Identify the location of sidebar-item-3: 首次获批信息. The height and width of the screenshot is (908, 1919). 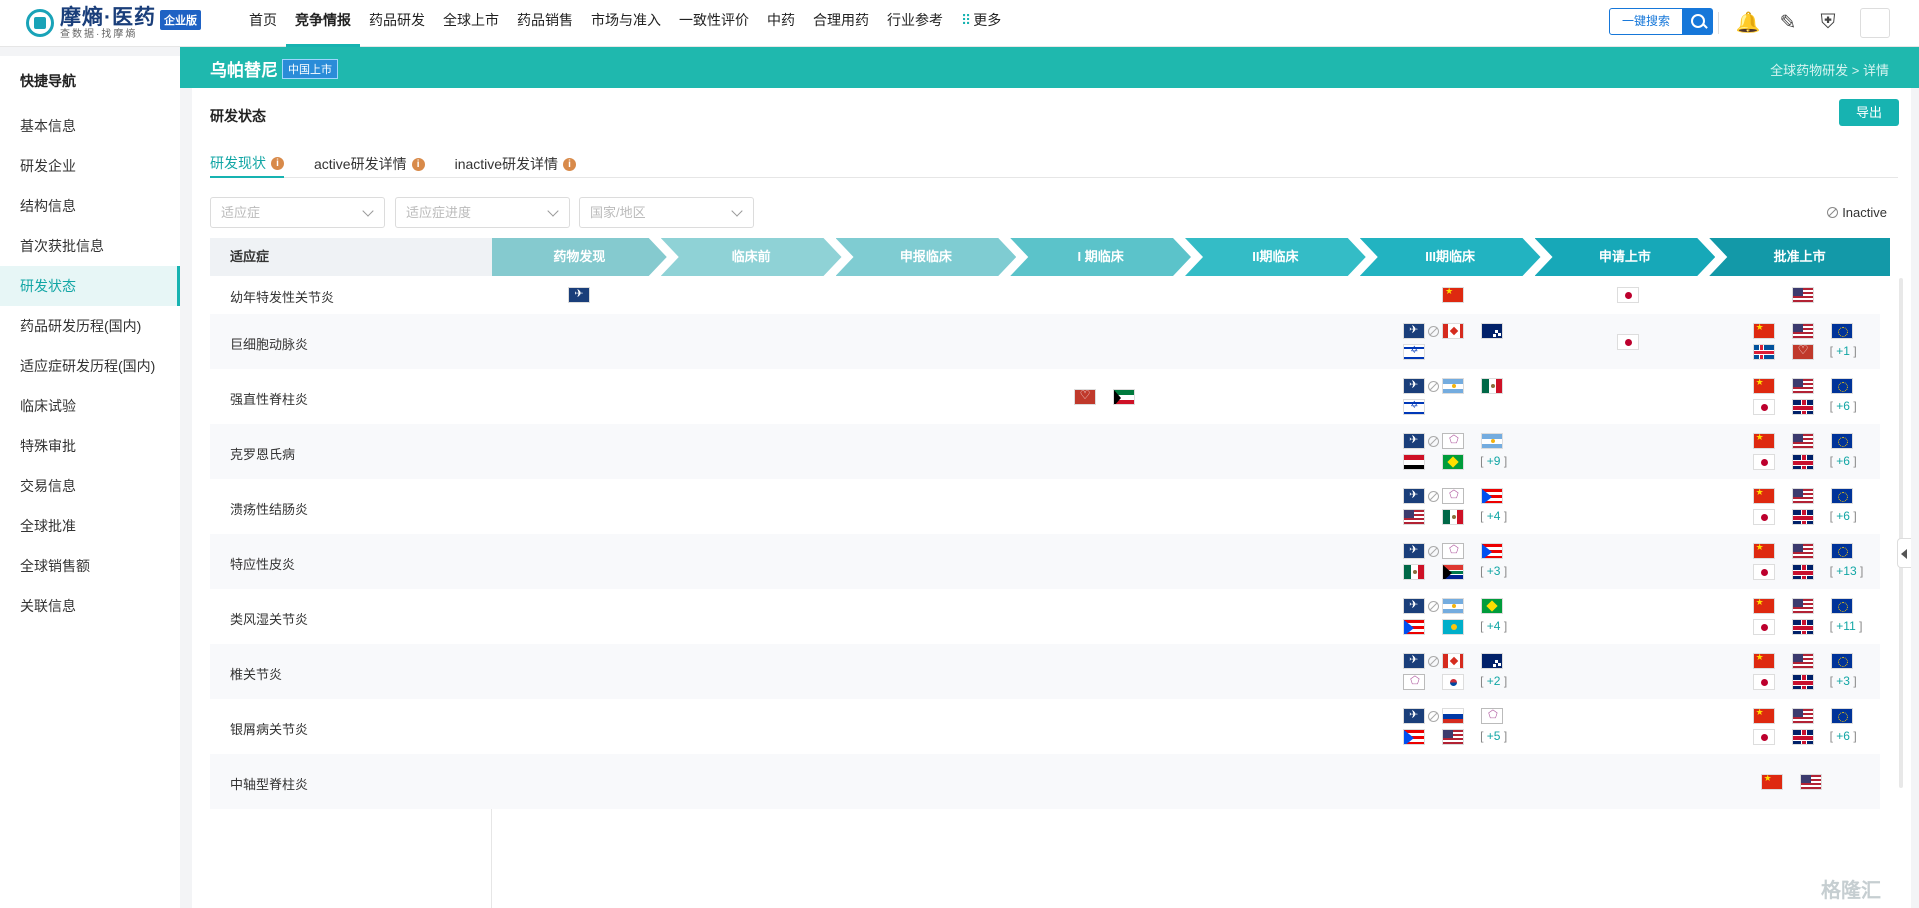
(90, 246).